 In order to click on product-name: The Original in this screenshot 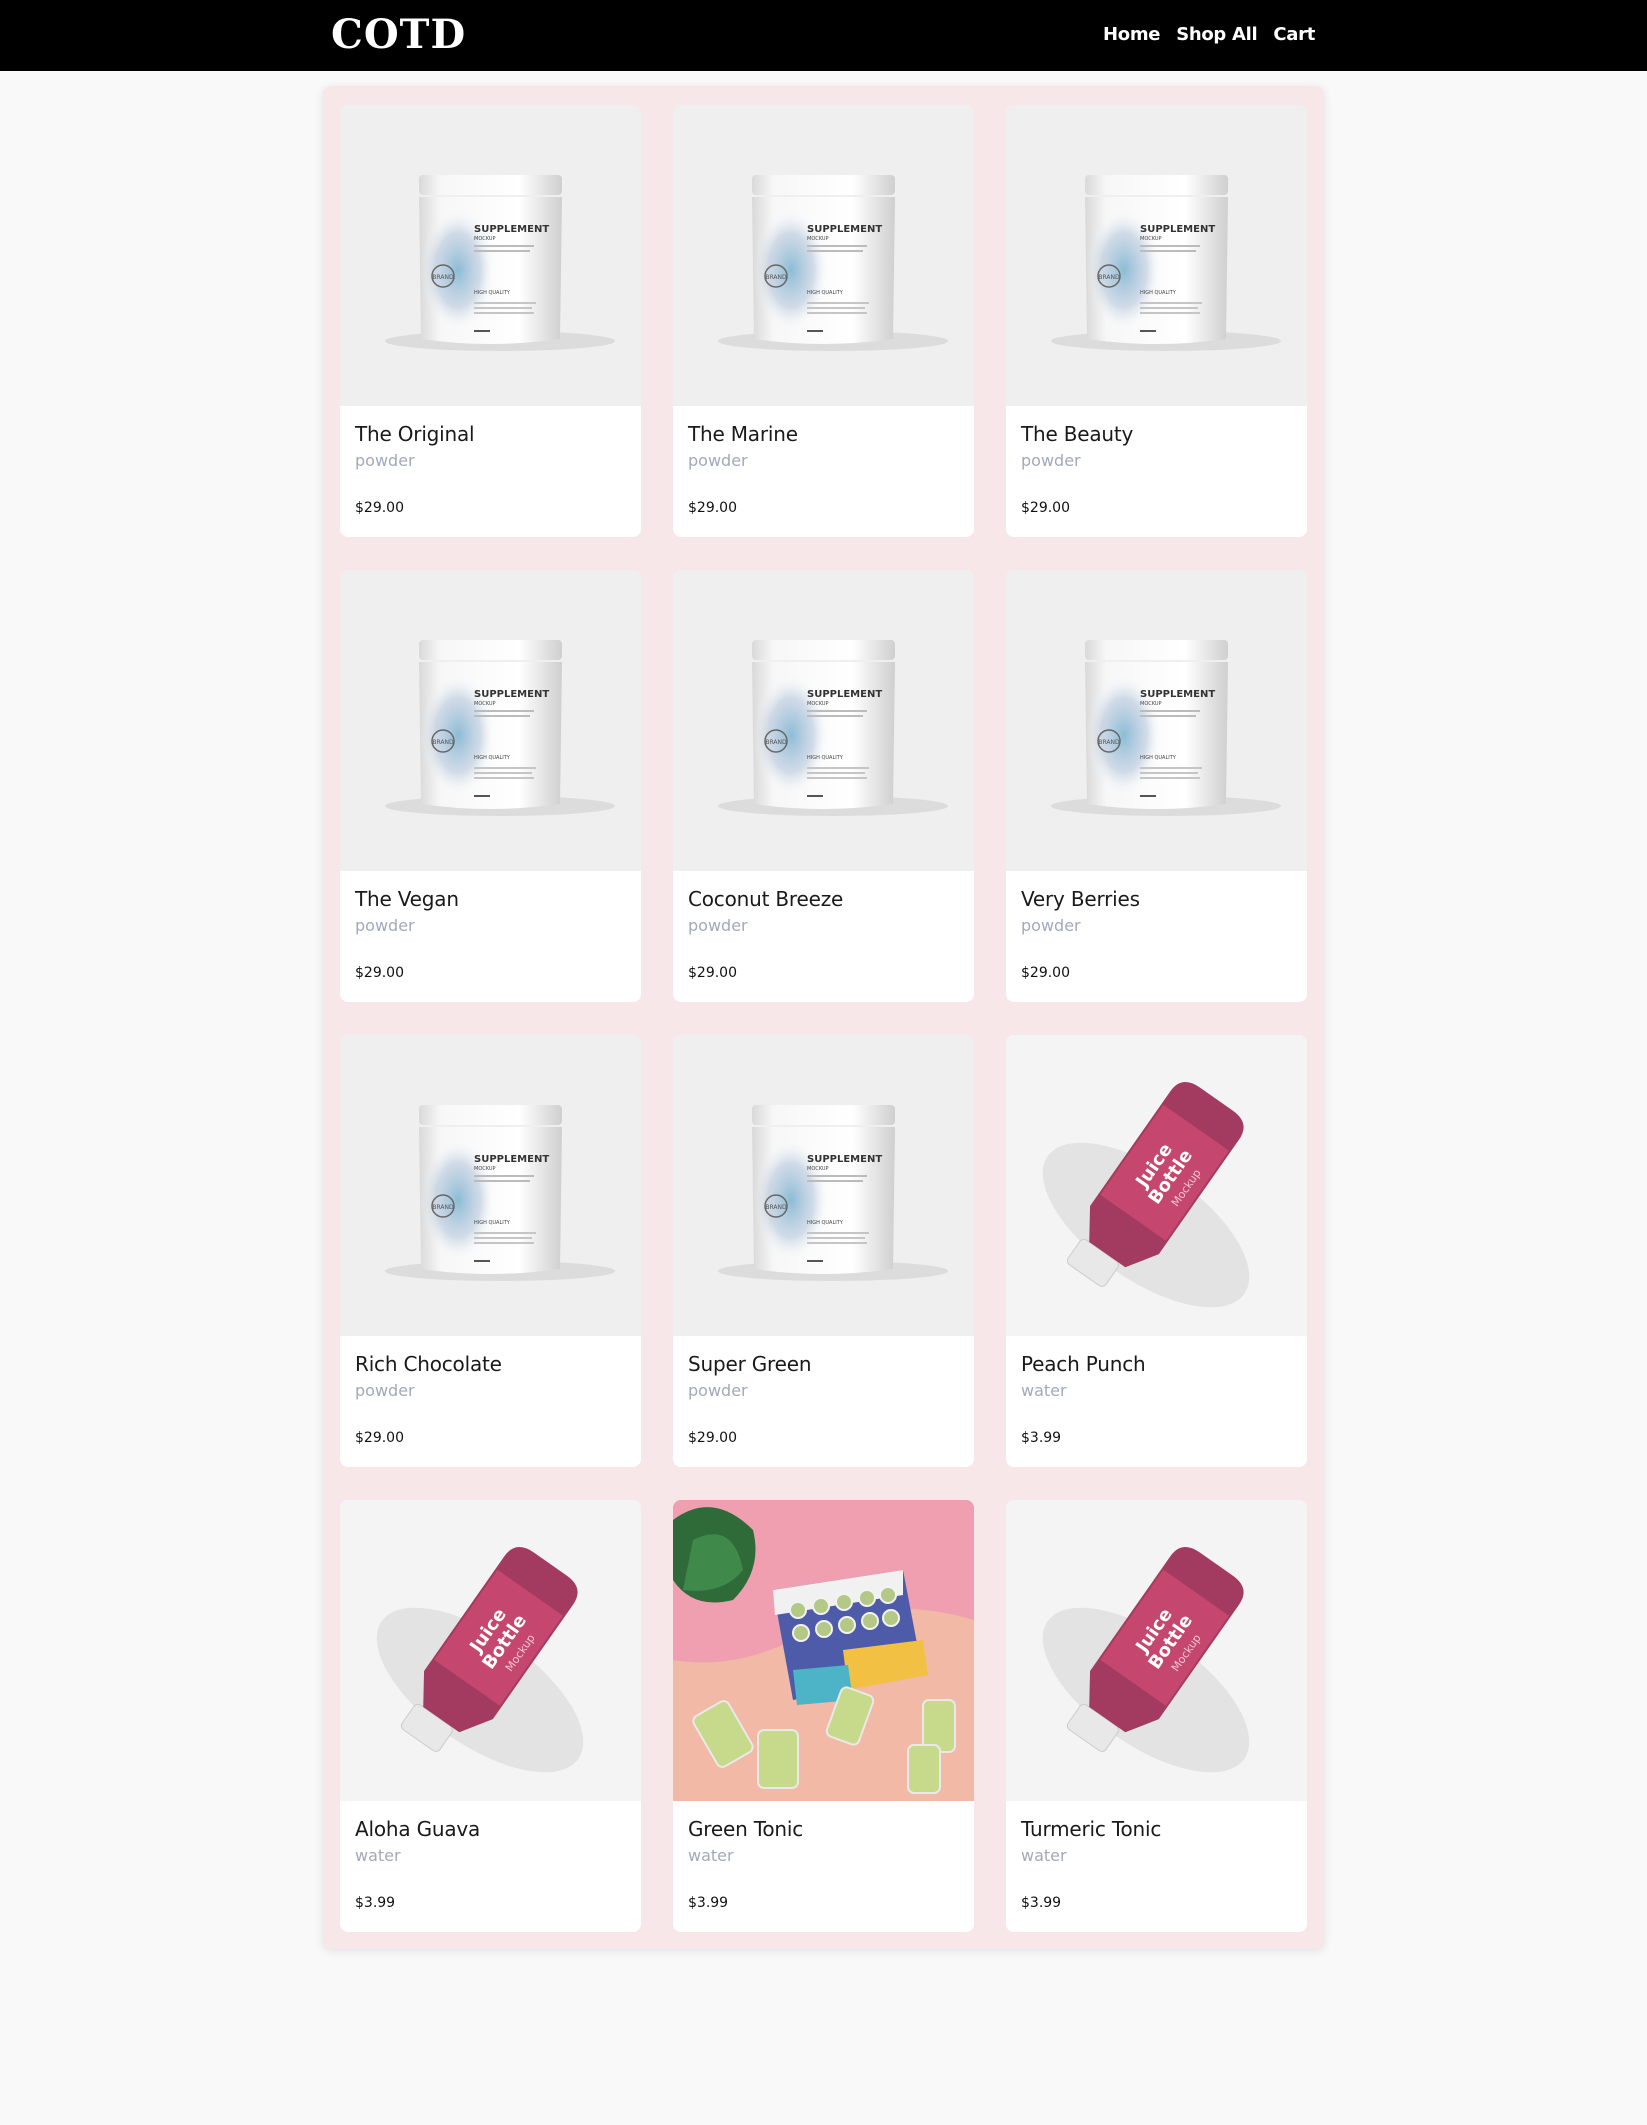, I will do `click(415, 434)`.